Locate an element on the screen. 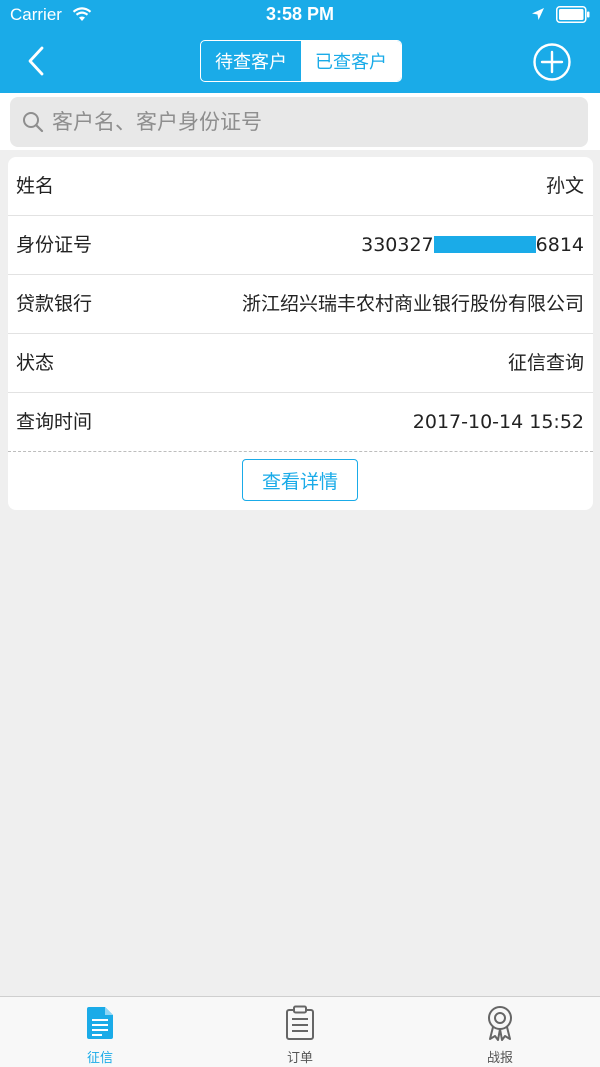 This screenshot has height=1067, width=600. tab-reports-label: 战报 is located at coordinates (499, 1058).